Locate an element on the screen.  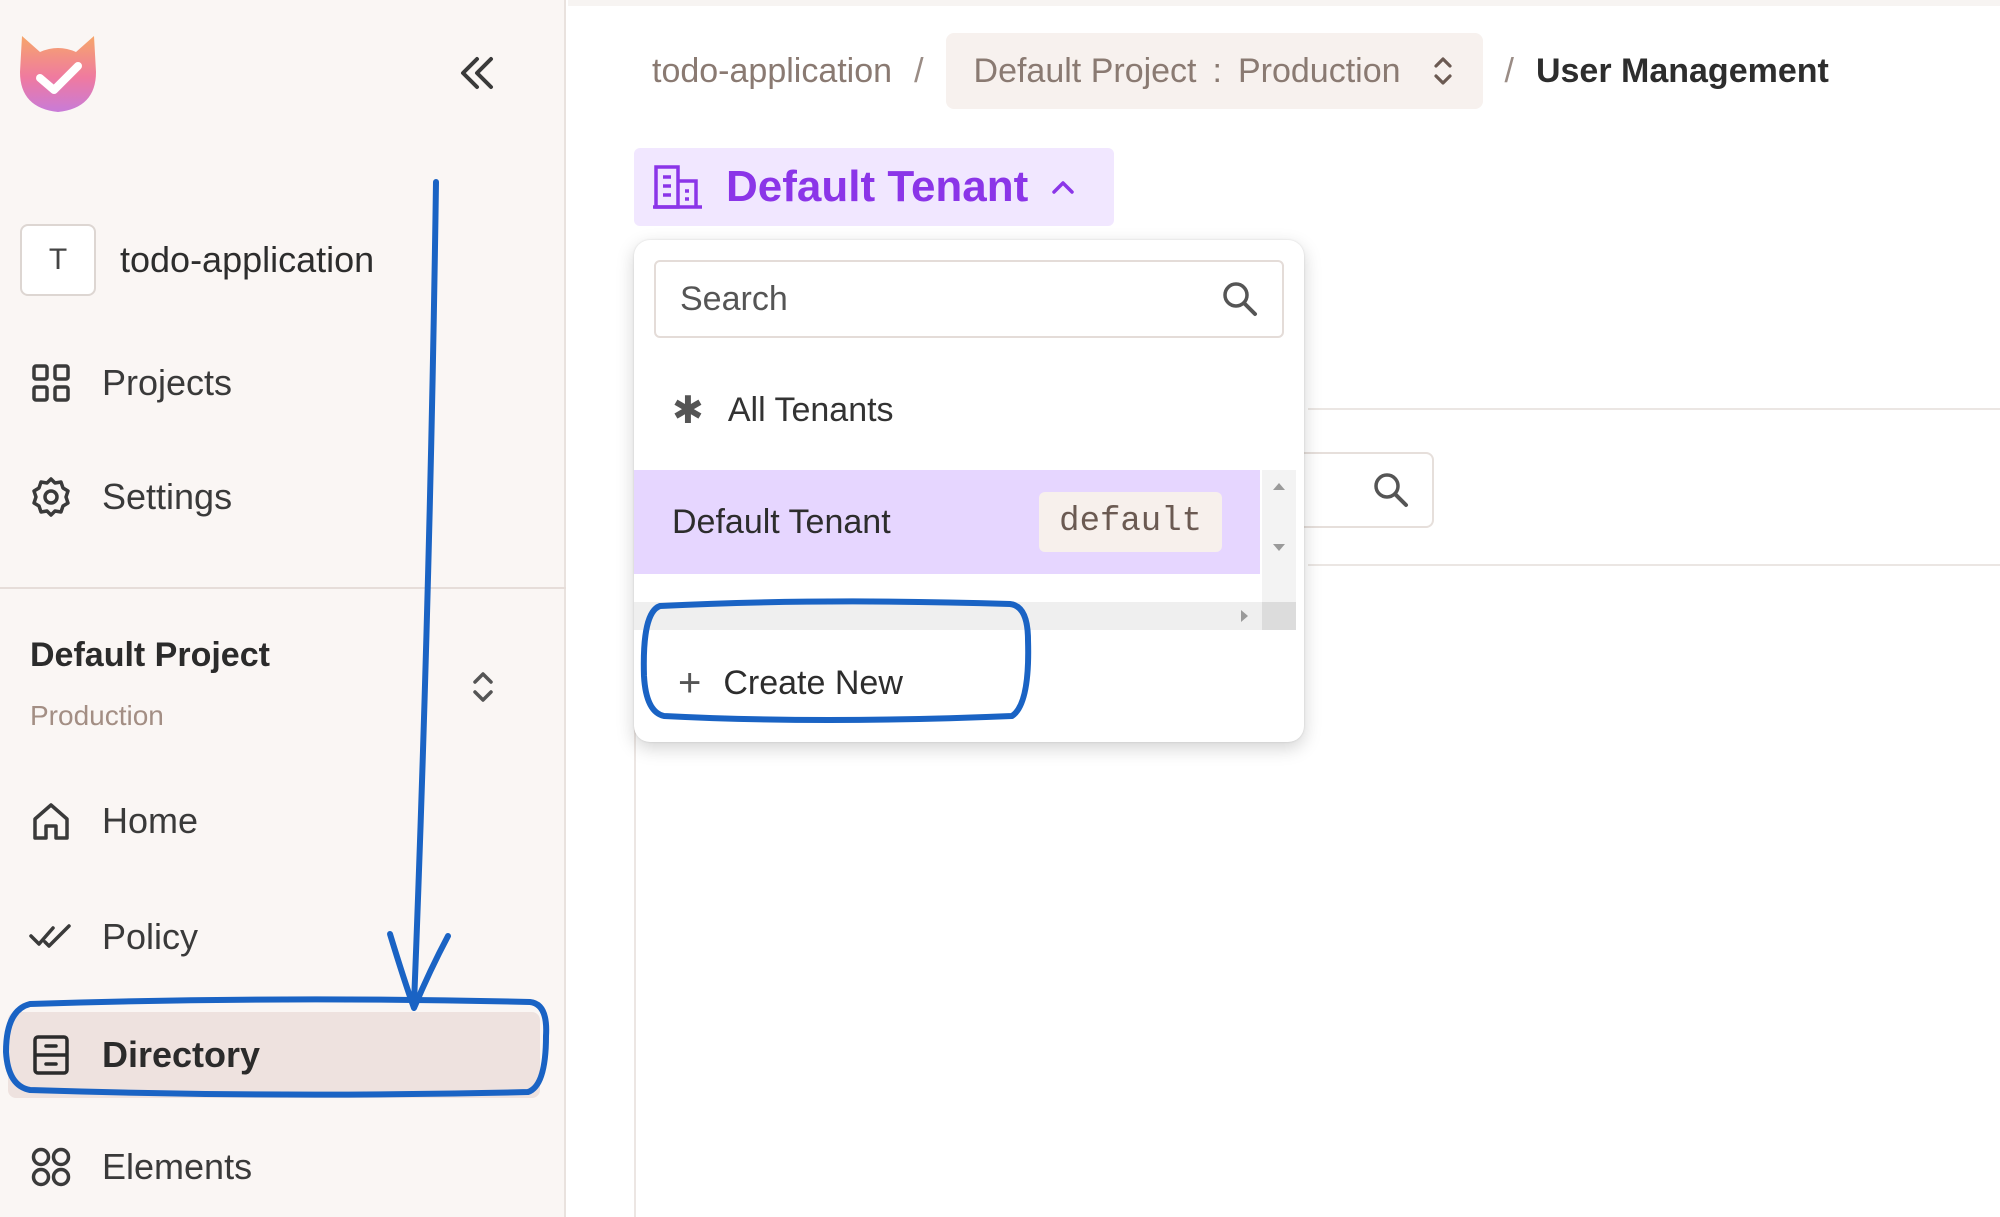
horizontal-scrollbar is located at coordinates (965, 616).